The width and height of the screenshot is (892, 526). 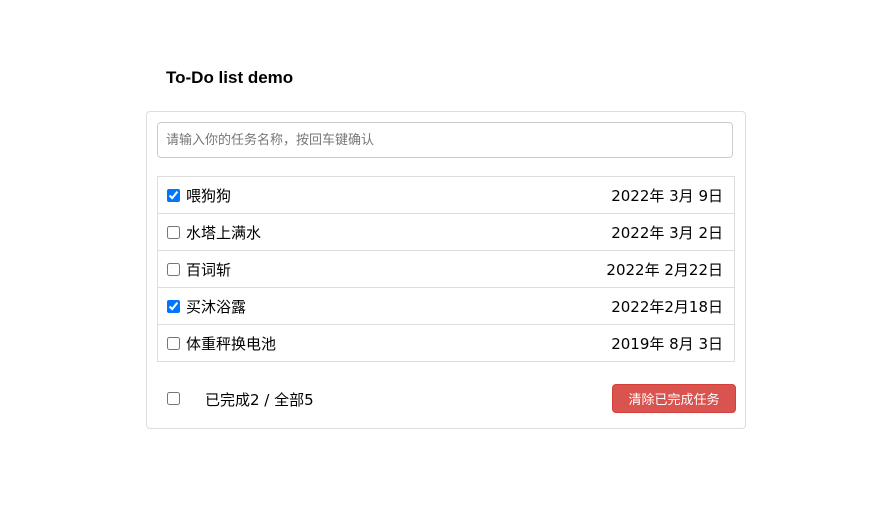 I want to click on todo-item: 喂狗狗 2022年 3月 9日, so click(x=446, y=195).